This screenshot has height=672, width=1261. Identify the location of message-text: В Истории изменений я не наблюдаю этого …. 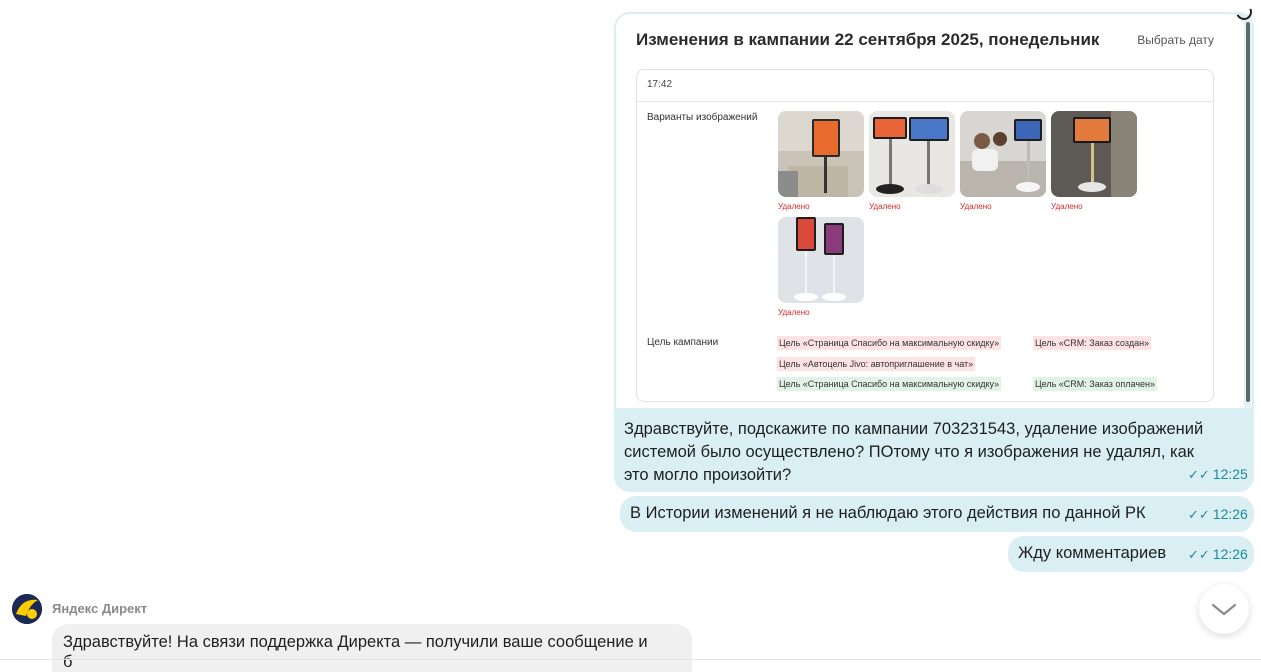
(888, 513).